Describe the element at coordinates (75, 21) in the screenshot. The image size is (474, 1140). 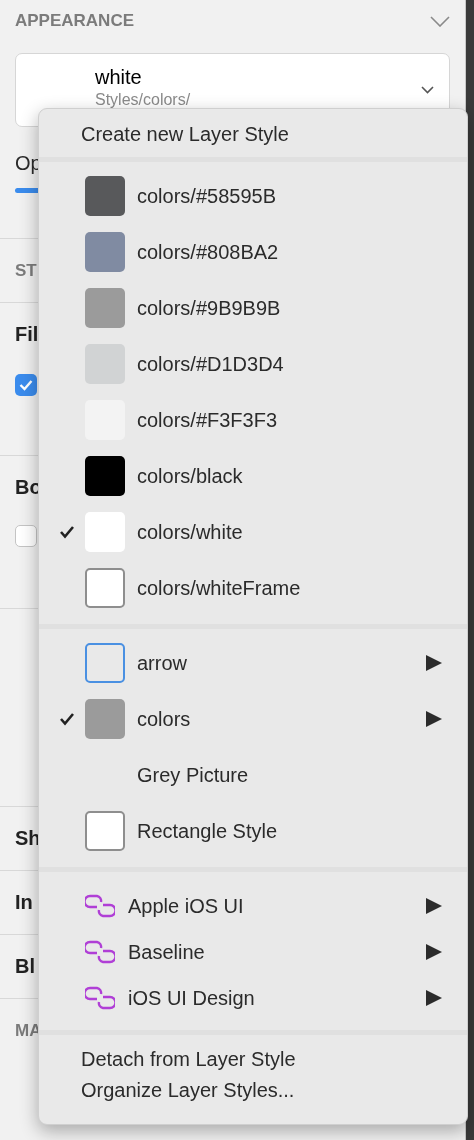
I see `section-header: APPEARANCE` at that location.